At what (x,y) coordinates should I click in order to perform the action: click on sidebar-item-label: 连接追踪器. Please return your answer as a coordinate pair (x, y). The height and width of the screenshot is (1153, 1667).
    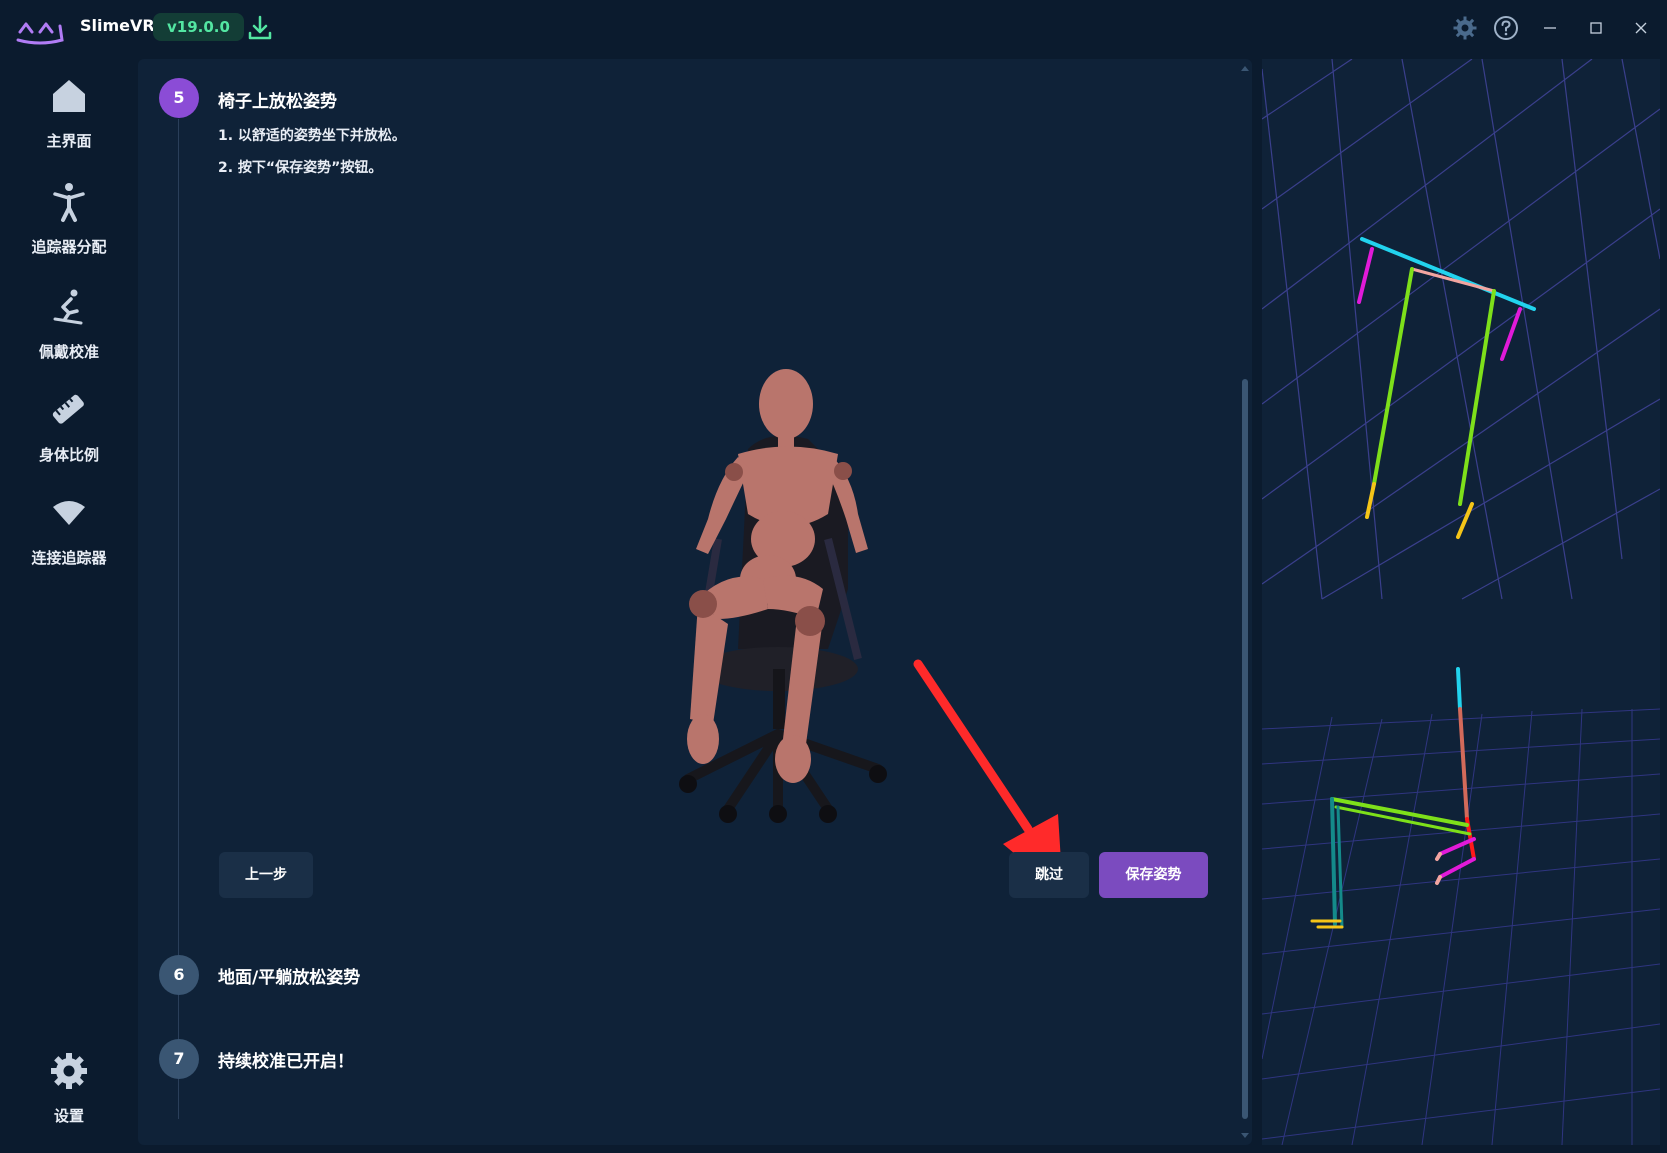
    Looking at the image, I should click on (69, 558).